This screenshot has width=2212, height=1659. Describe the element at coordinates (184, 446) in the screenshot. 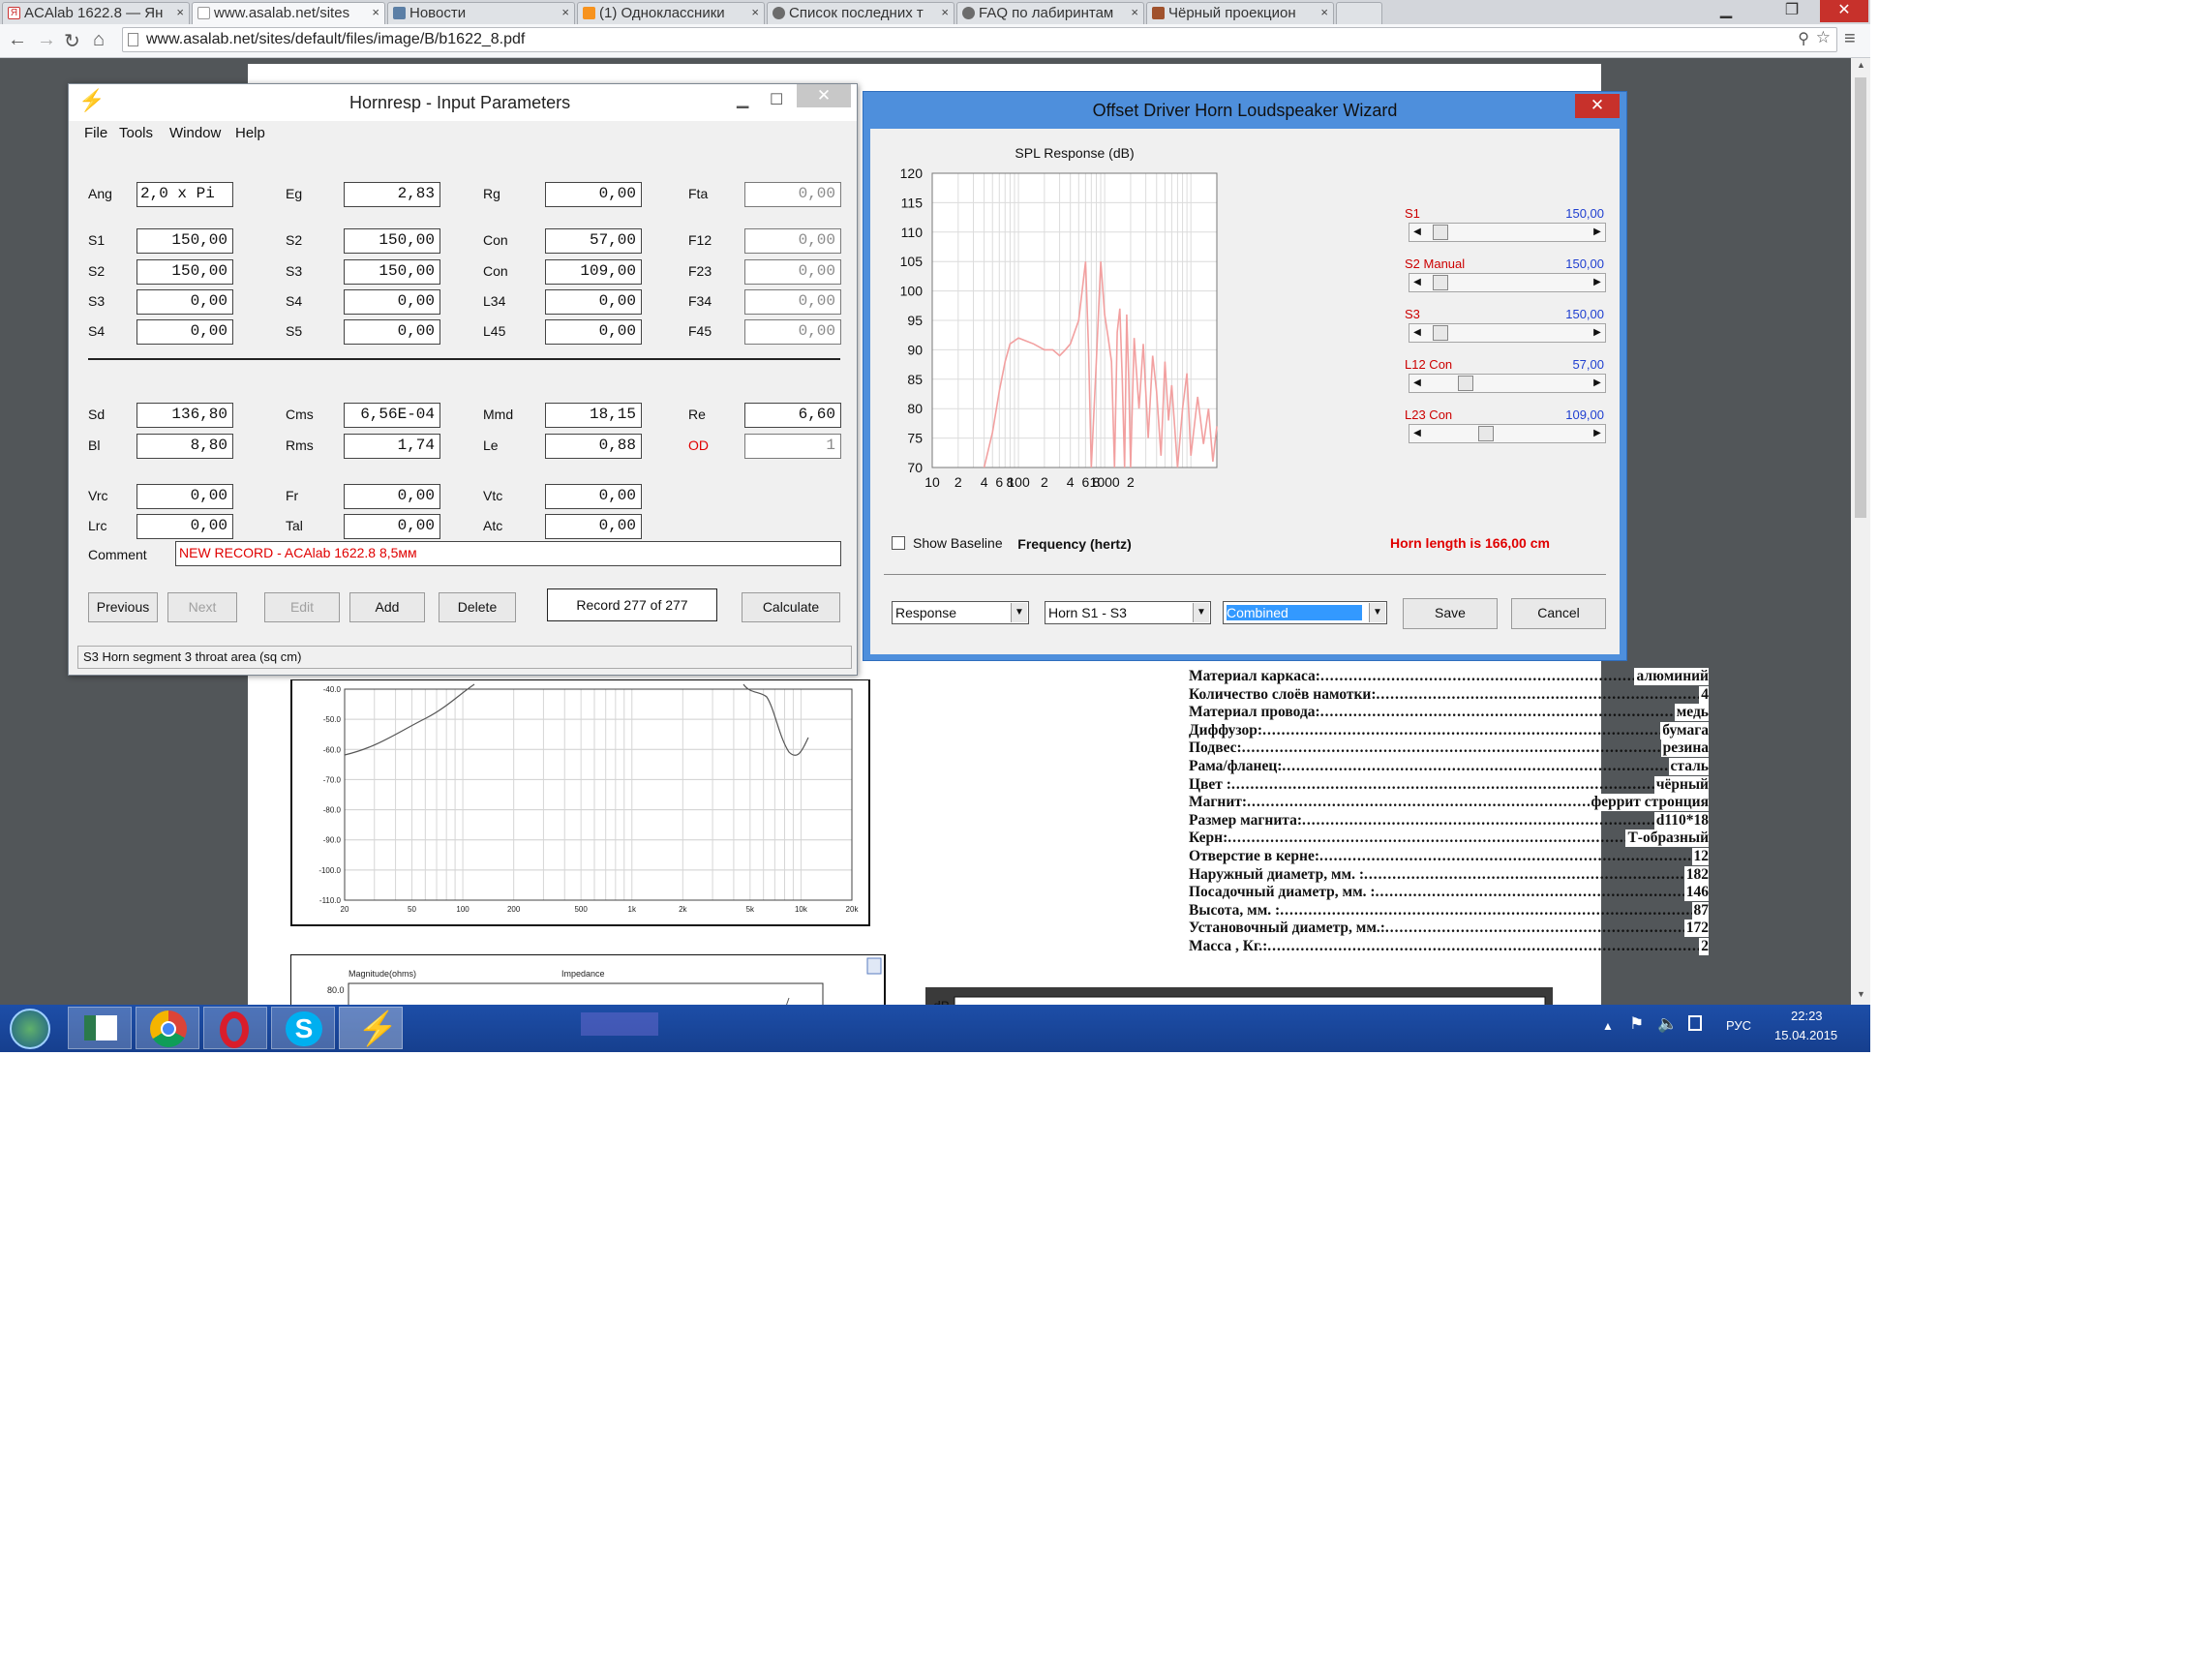

I see `param-field: 8,80` at that location.